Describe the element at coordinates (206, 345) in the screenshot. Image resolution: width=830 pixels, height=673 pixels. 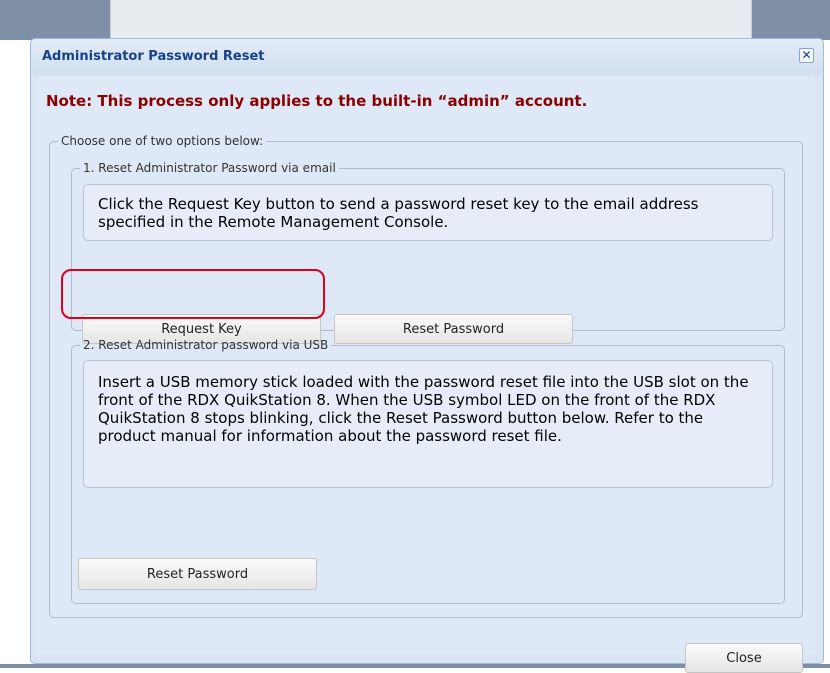
I see `usb-option-legend: 2. Reset Administrator password via USB` at that location.